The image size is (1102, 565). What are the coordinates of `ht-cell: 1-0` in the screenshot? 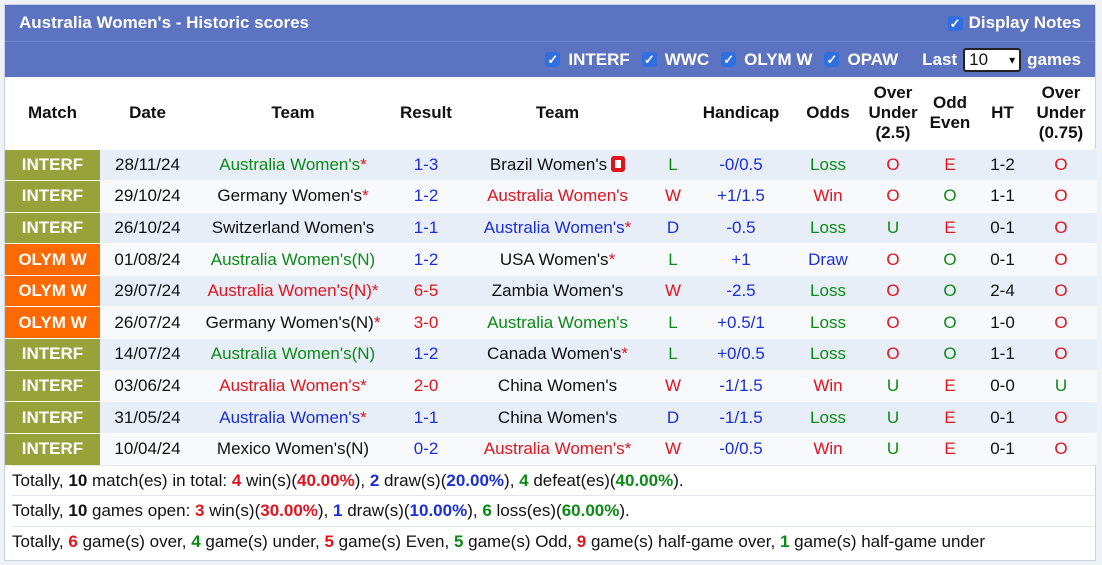 It's located at (1002, 322).